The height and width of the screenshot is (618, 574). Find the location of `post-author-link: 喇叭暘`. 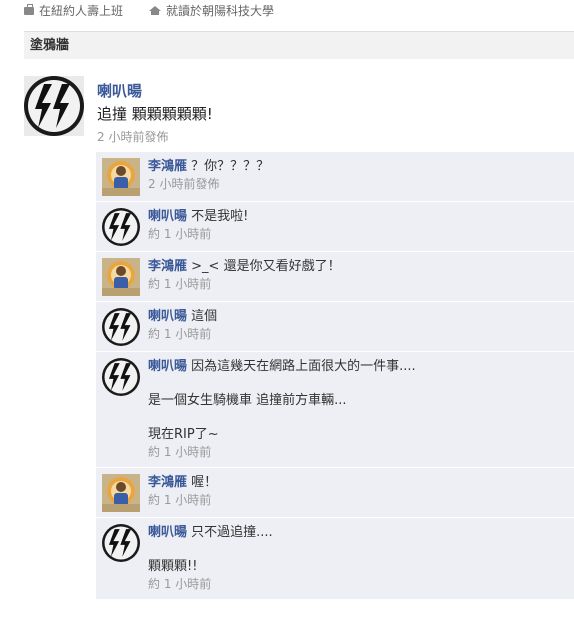

post-author-link: 喇叭暘 is located at coordinates (119, 90).